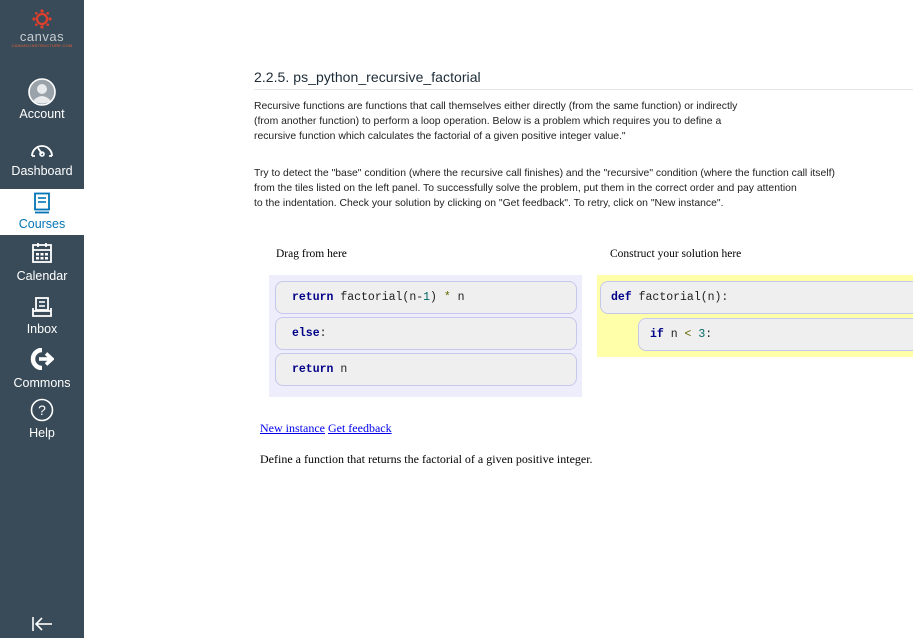 The height and width of the screenshot is (638, 913). What do you see at coordinates (42, 151) in the screenshot?
I see `dashboard-gauge-icon` at bounding box center [42, 151].